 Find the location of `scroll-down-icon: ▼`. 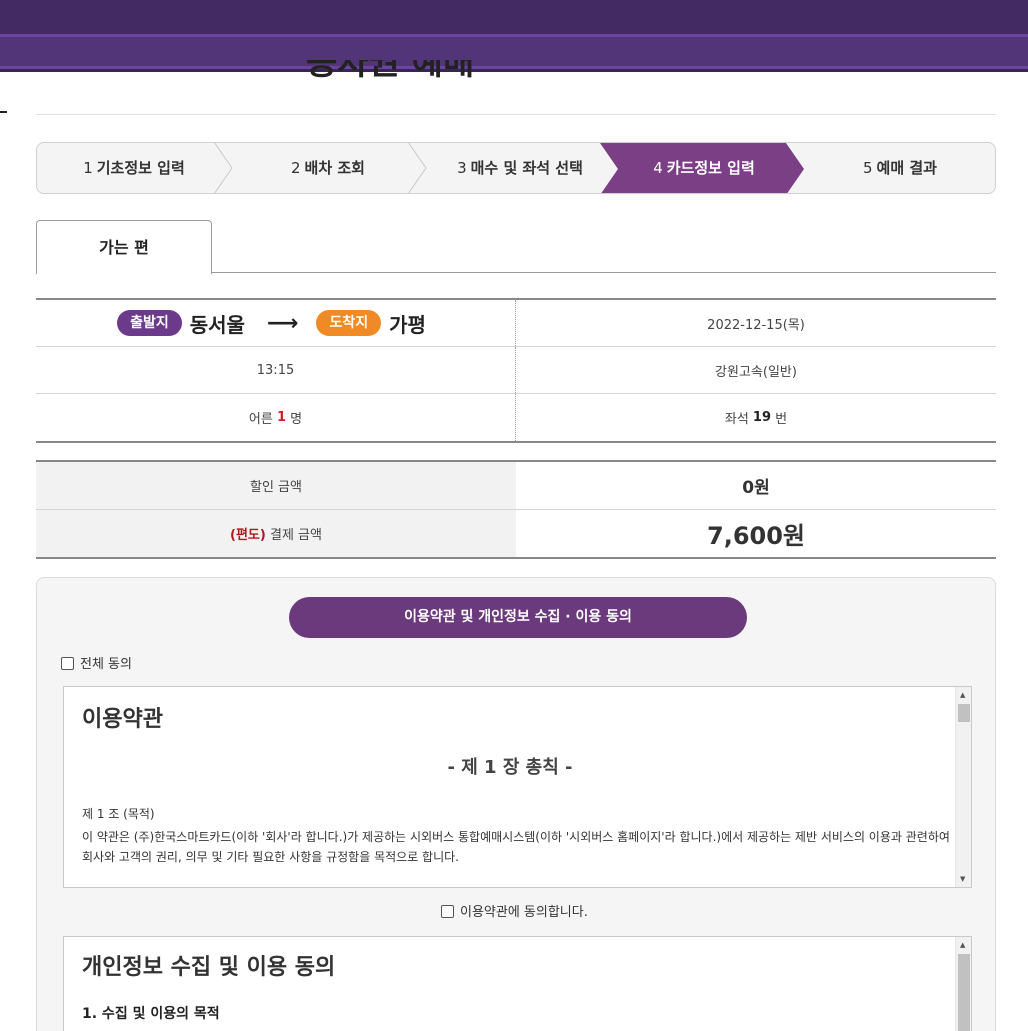

scroll-down-icon: ▼ is located at coordinates (962, 879).